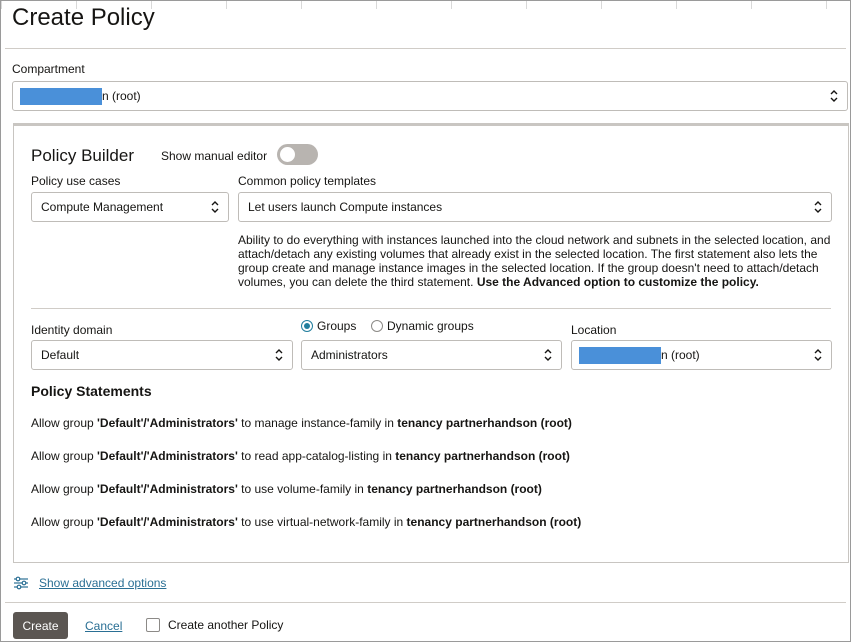 This screenshot has height=642, width=851. Describe the element at coordinates (102, 583) in the screenshot. I see `show-advanced-options-link: Show advanced options` at that location.